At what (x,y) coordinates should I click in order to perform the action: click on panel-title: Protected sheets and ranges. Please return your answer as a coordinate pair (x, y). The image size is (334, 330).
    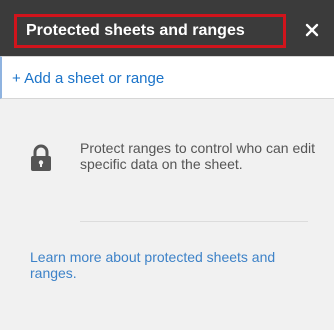
    Looking at the image, I should click on (135, 30).